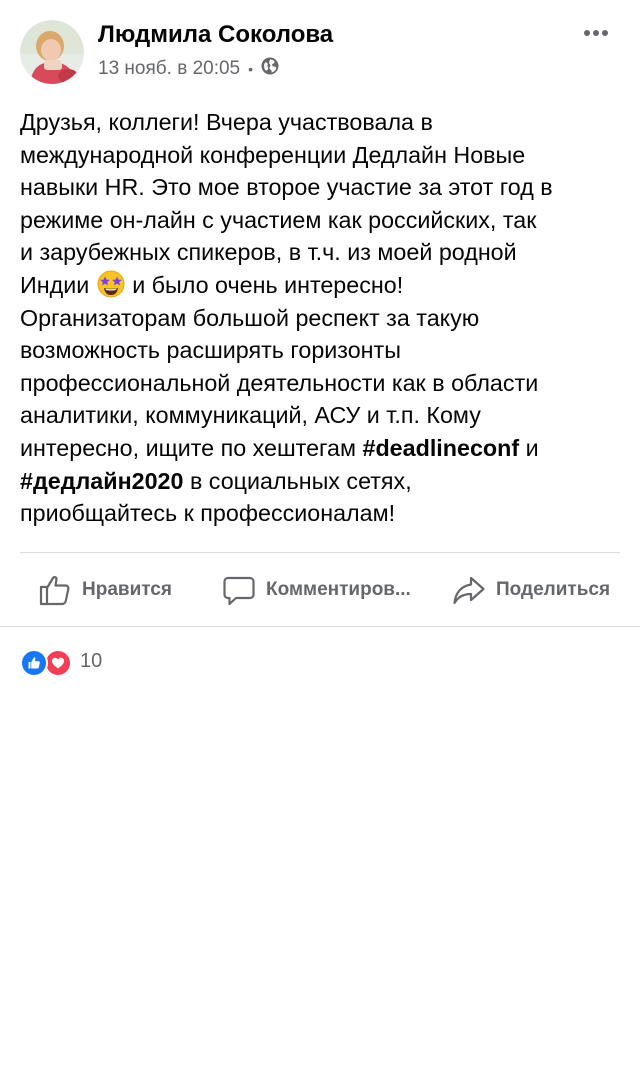 The height and width of the screenshot is (1080, 640). I want to click on thumbs-up-icon, so click(54, 591).